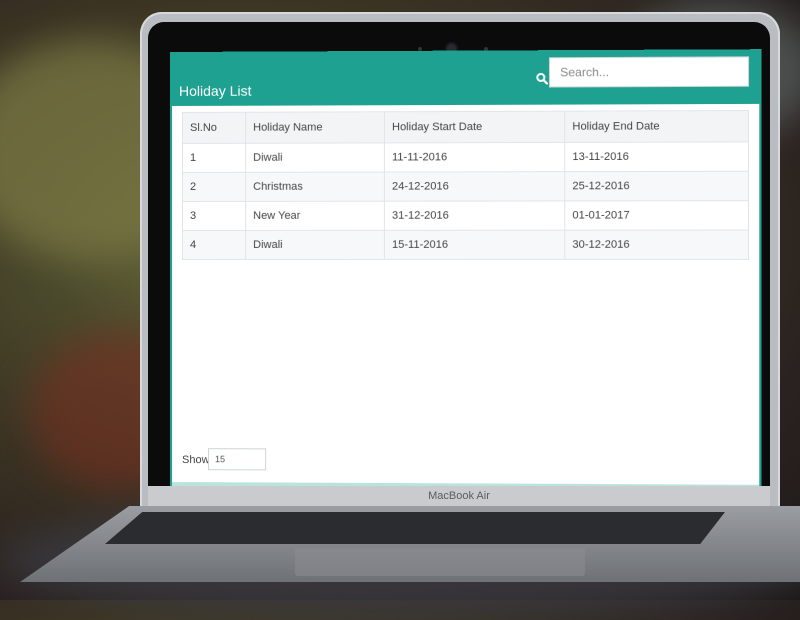 This screenshot has height=620, width=800. What do you see at coordinates (237, 459) in the screenshot?
I see `page-size-input` at bounding box center [237, 459].